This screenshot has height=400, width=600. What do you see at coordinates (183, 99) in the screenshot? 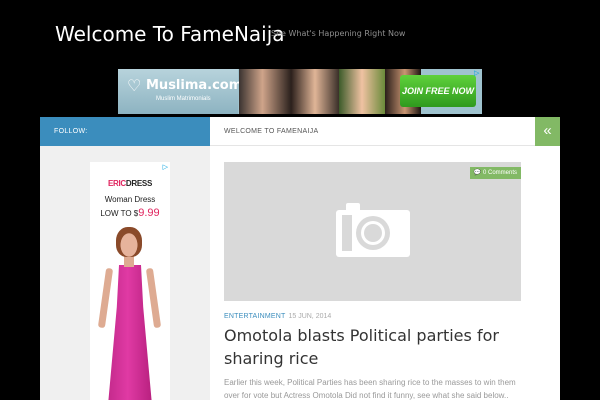
I see `ad-brand-sub: Muslim Matrimonials` at bounding box center [183, 99].